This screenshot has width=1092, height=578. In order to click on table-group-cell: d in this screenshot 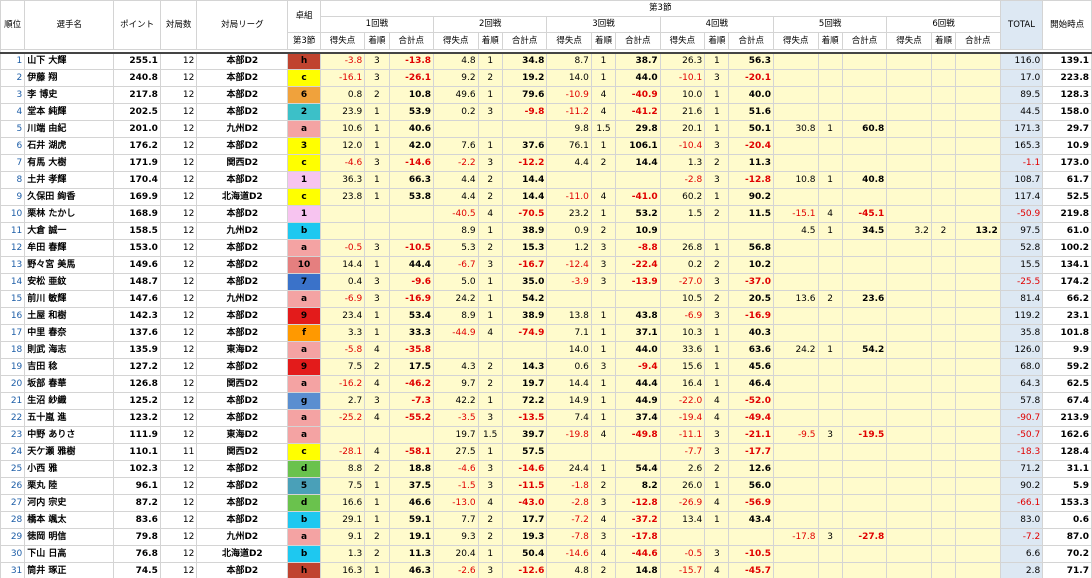, I will do `click(304, 503)`.